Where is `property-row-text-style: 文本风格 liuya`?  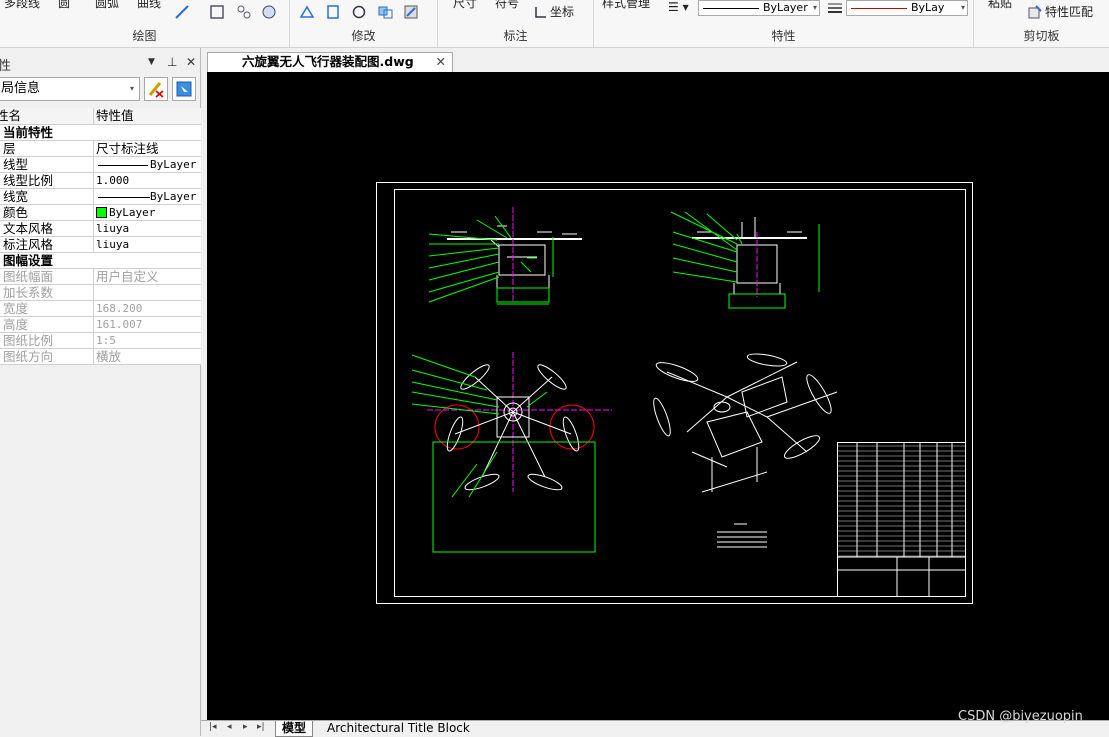
property-row-text-style: 文本风格 liuya is located at coordinates (100, 229).